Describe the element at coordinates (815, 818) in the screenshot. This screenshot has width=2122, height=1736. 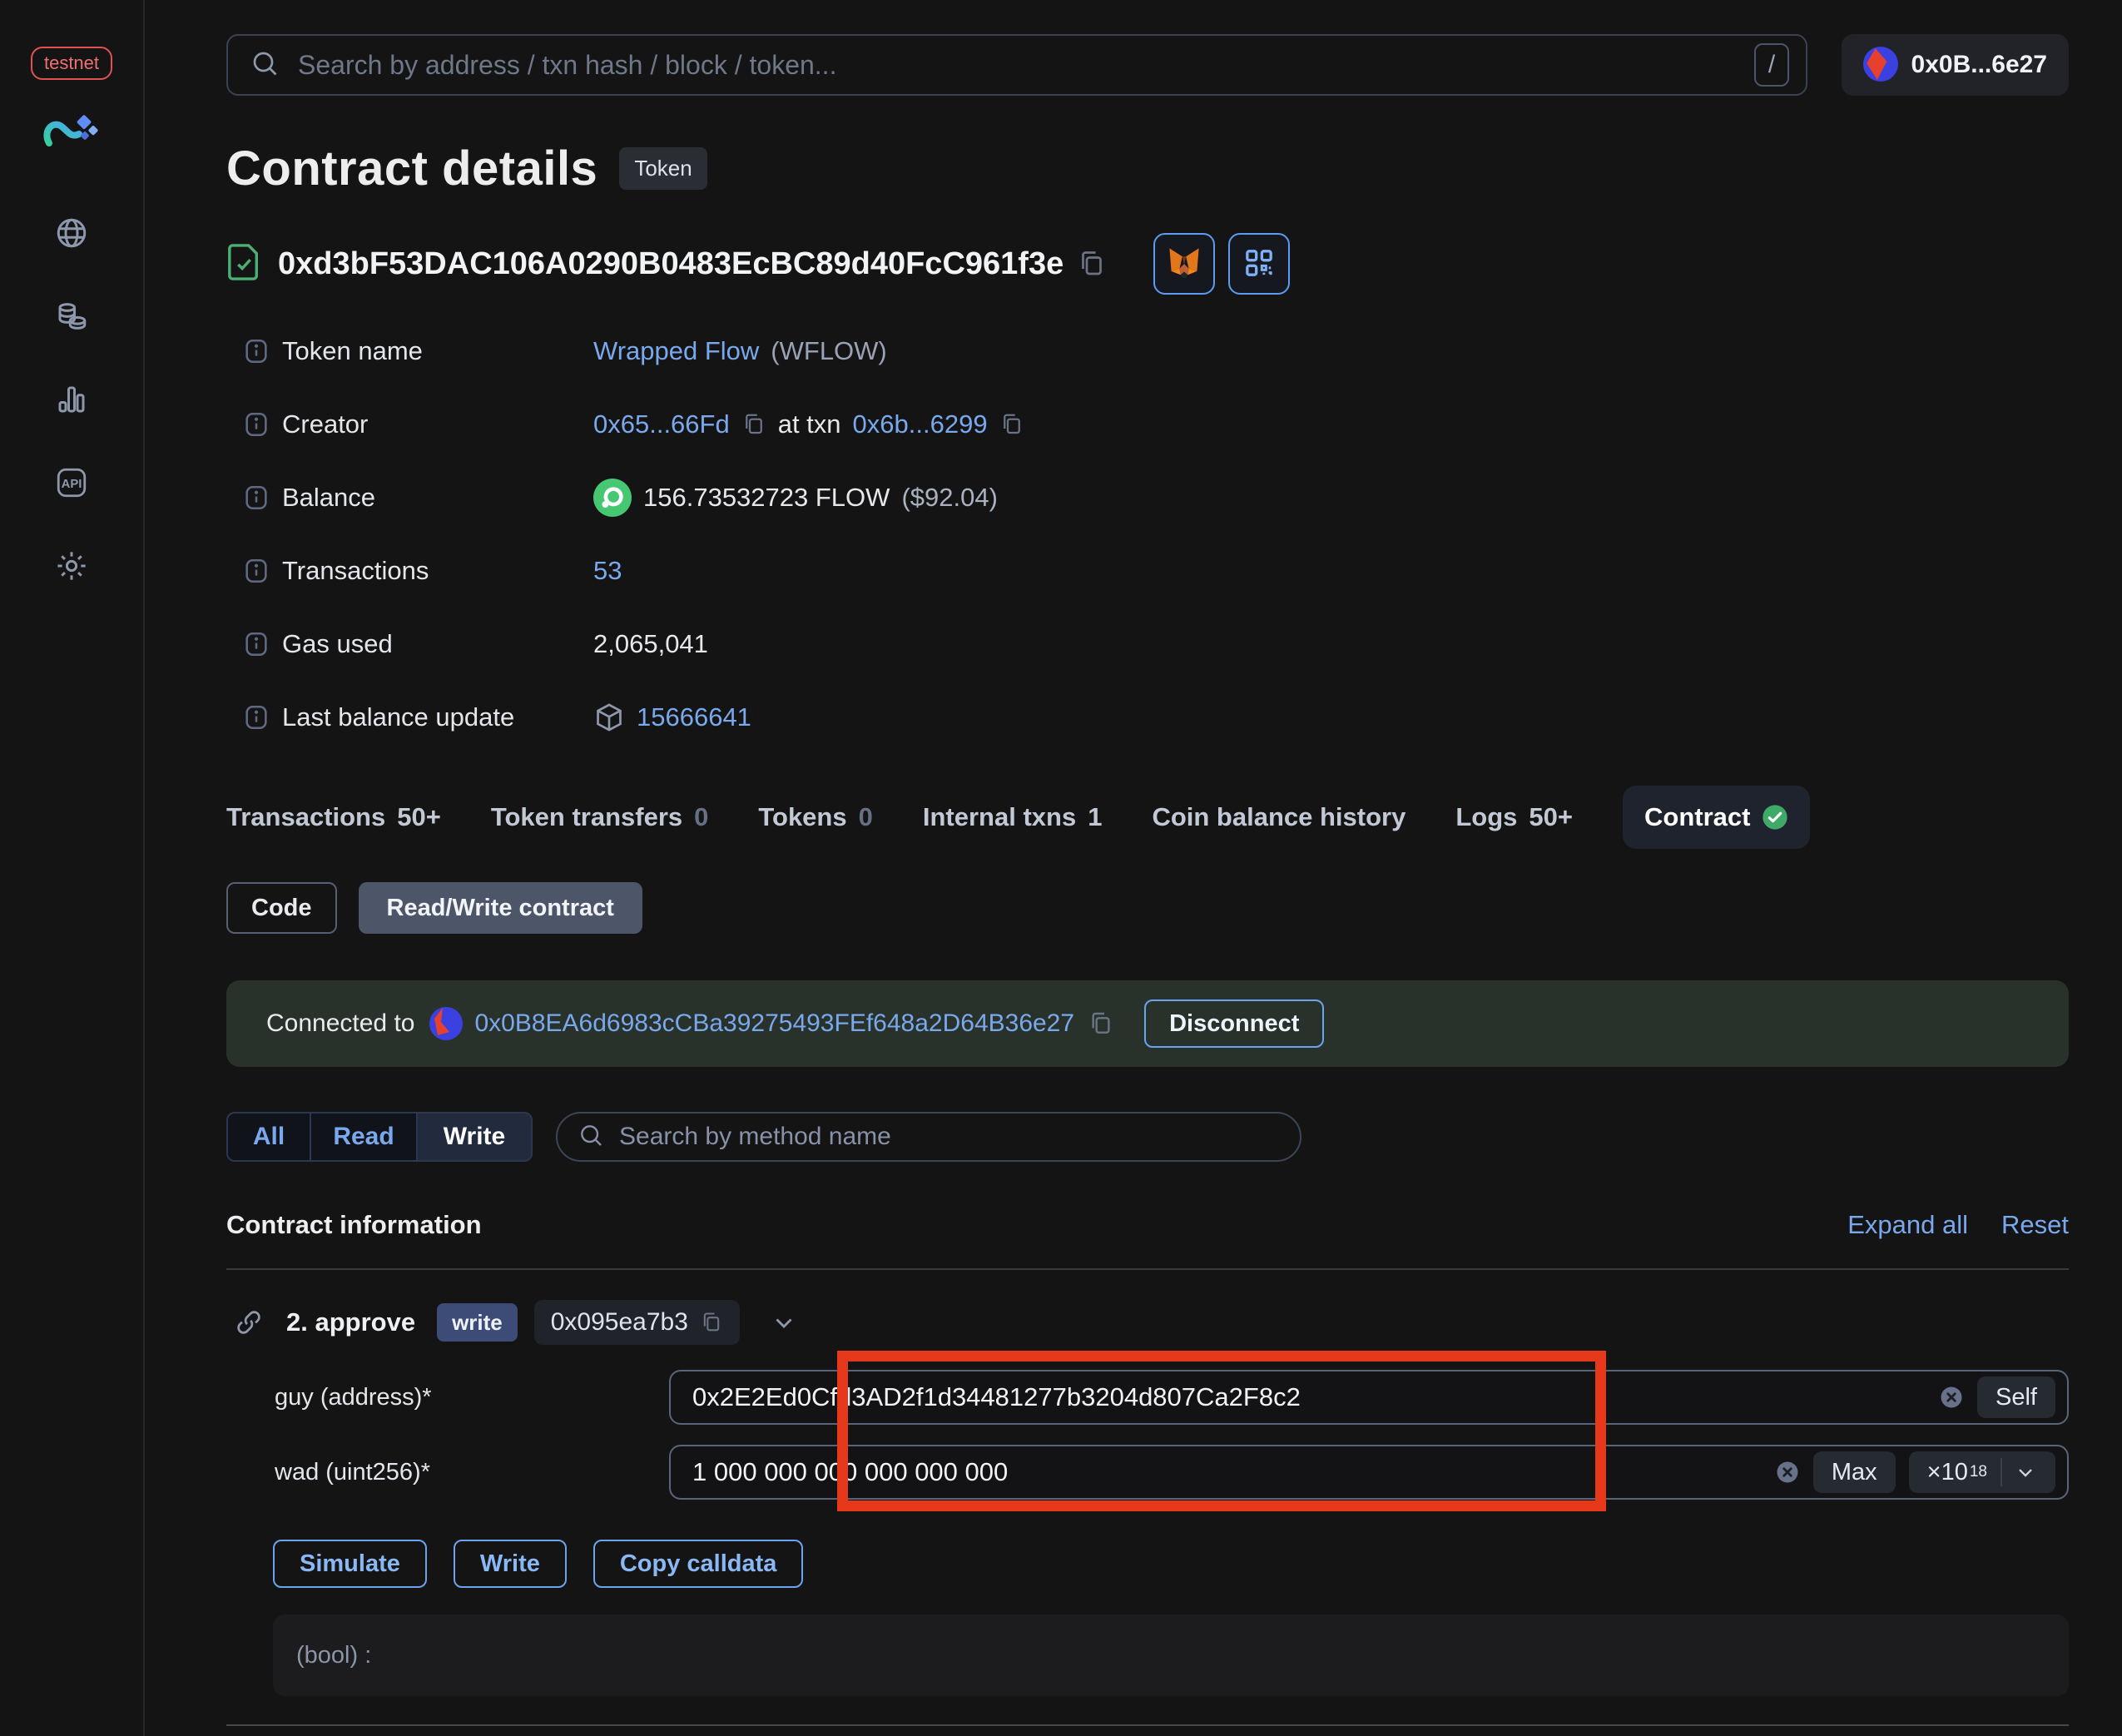
I see `tab-tokens: Tokens 0` at that location.